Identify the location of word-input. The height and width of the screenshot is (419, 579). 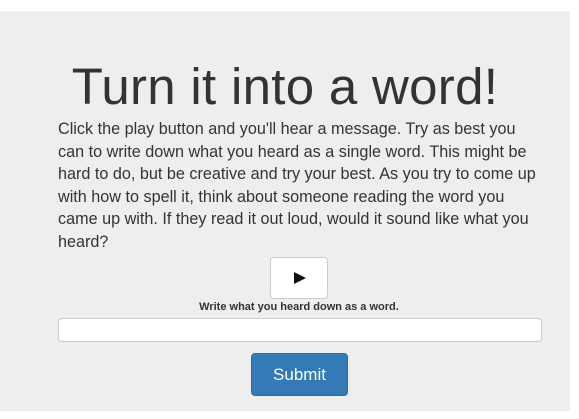
(300, 330).